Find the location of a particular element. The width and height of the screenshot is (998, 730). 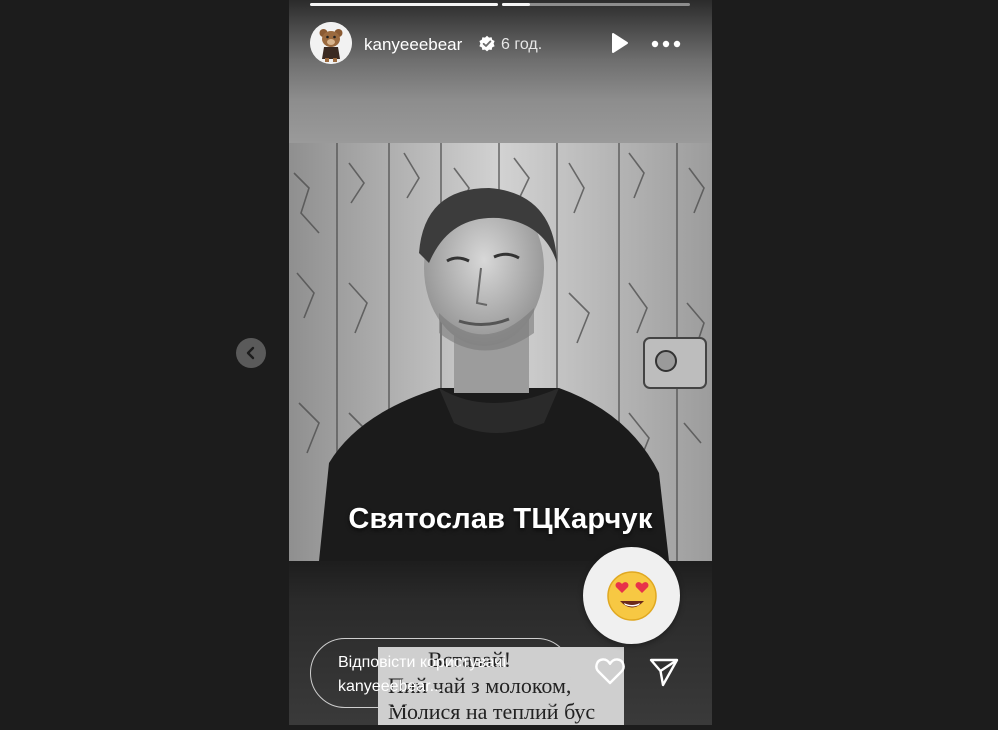

heart-icon is located at coordinates (610, 671).